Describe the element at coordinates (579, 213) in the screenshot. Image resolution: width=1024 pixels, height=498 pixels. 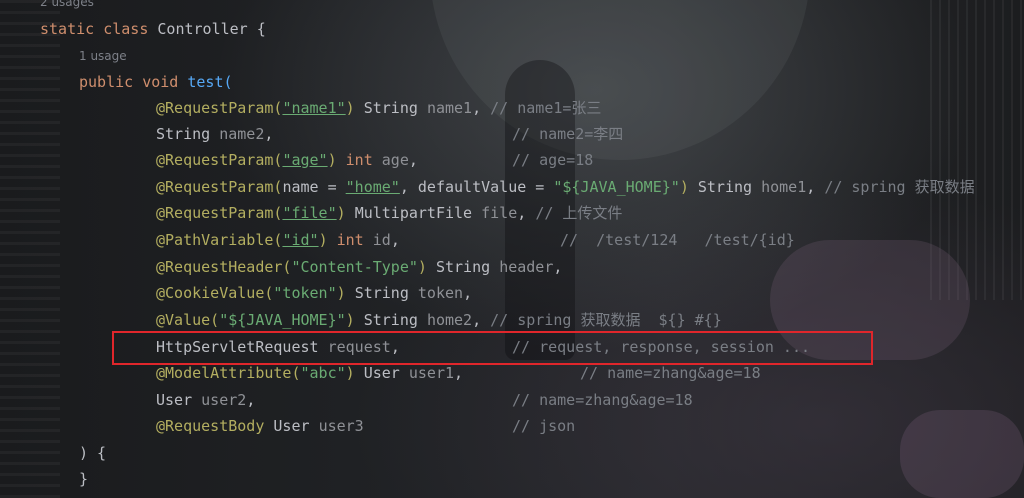
I see `comment: // 上传文件` at that location.